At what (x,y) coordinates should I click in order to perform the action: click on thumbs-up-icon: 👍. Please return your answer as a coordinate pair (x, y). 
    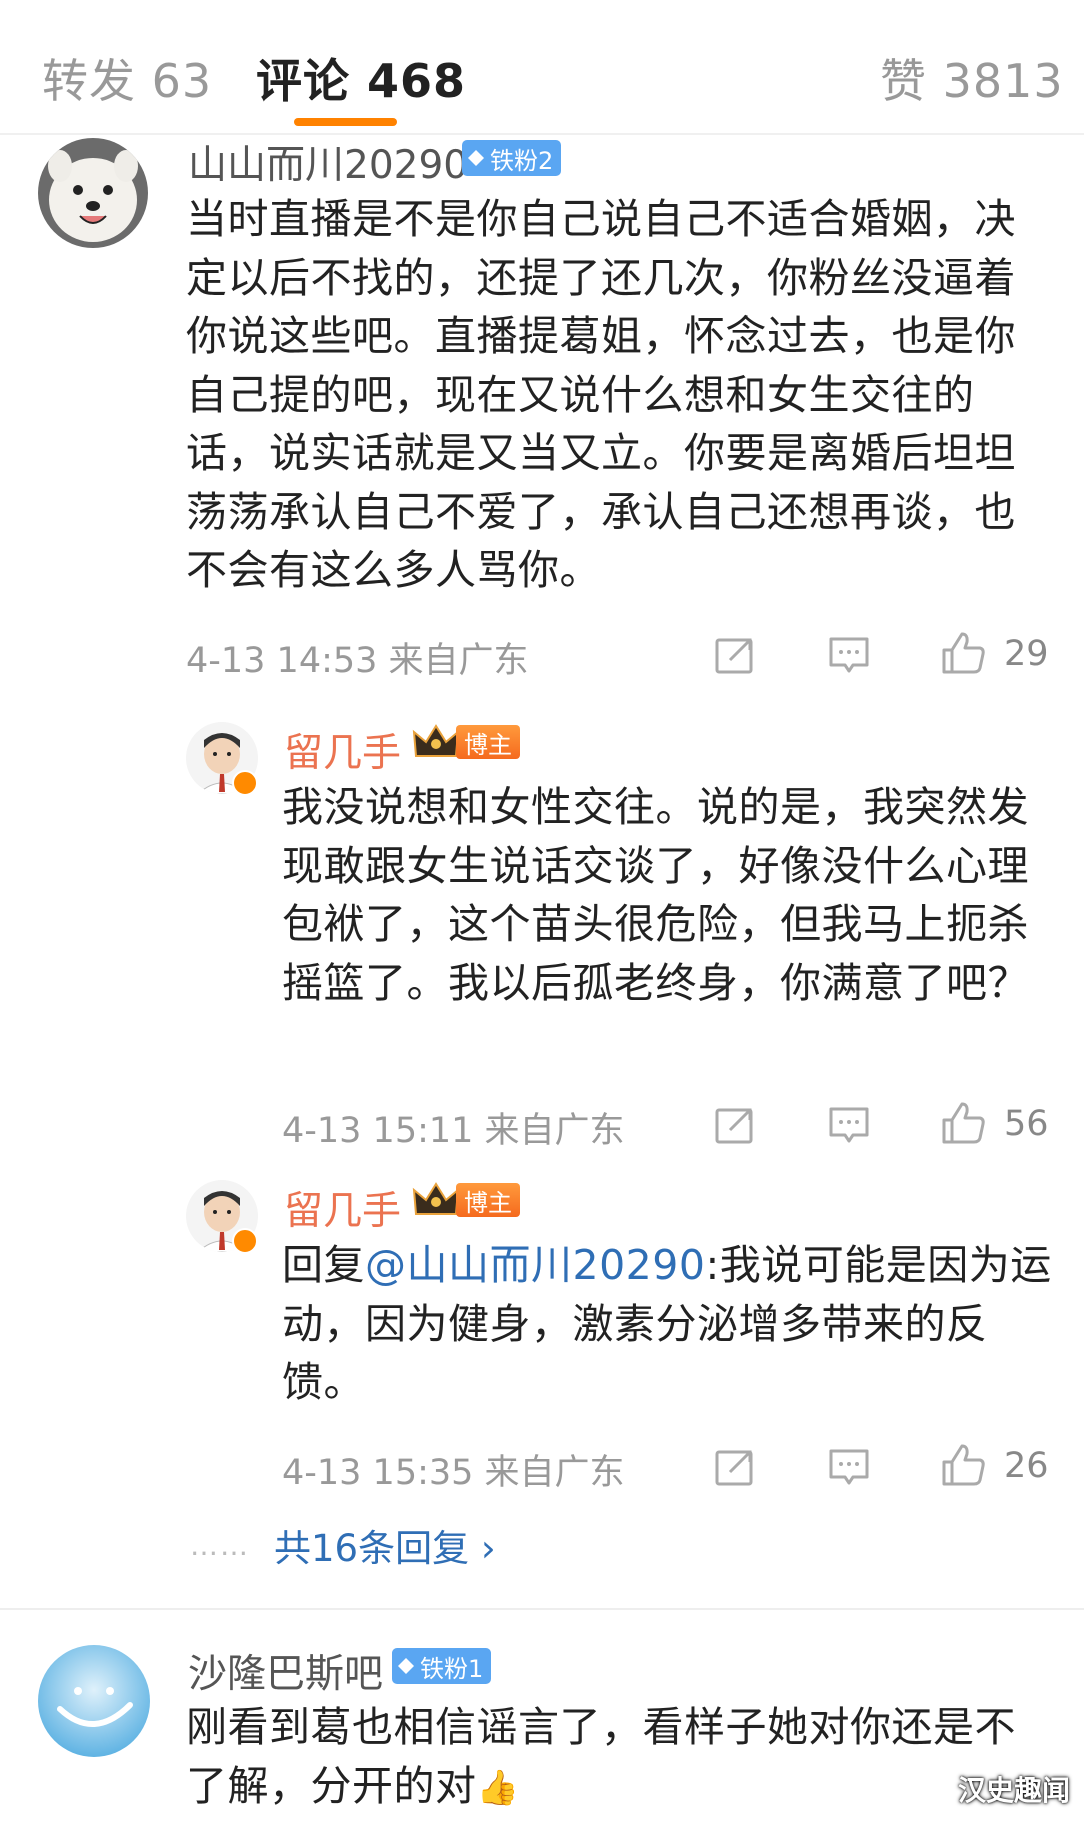
    Looking at the image, I should click on (498, 1788).